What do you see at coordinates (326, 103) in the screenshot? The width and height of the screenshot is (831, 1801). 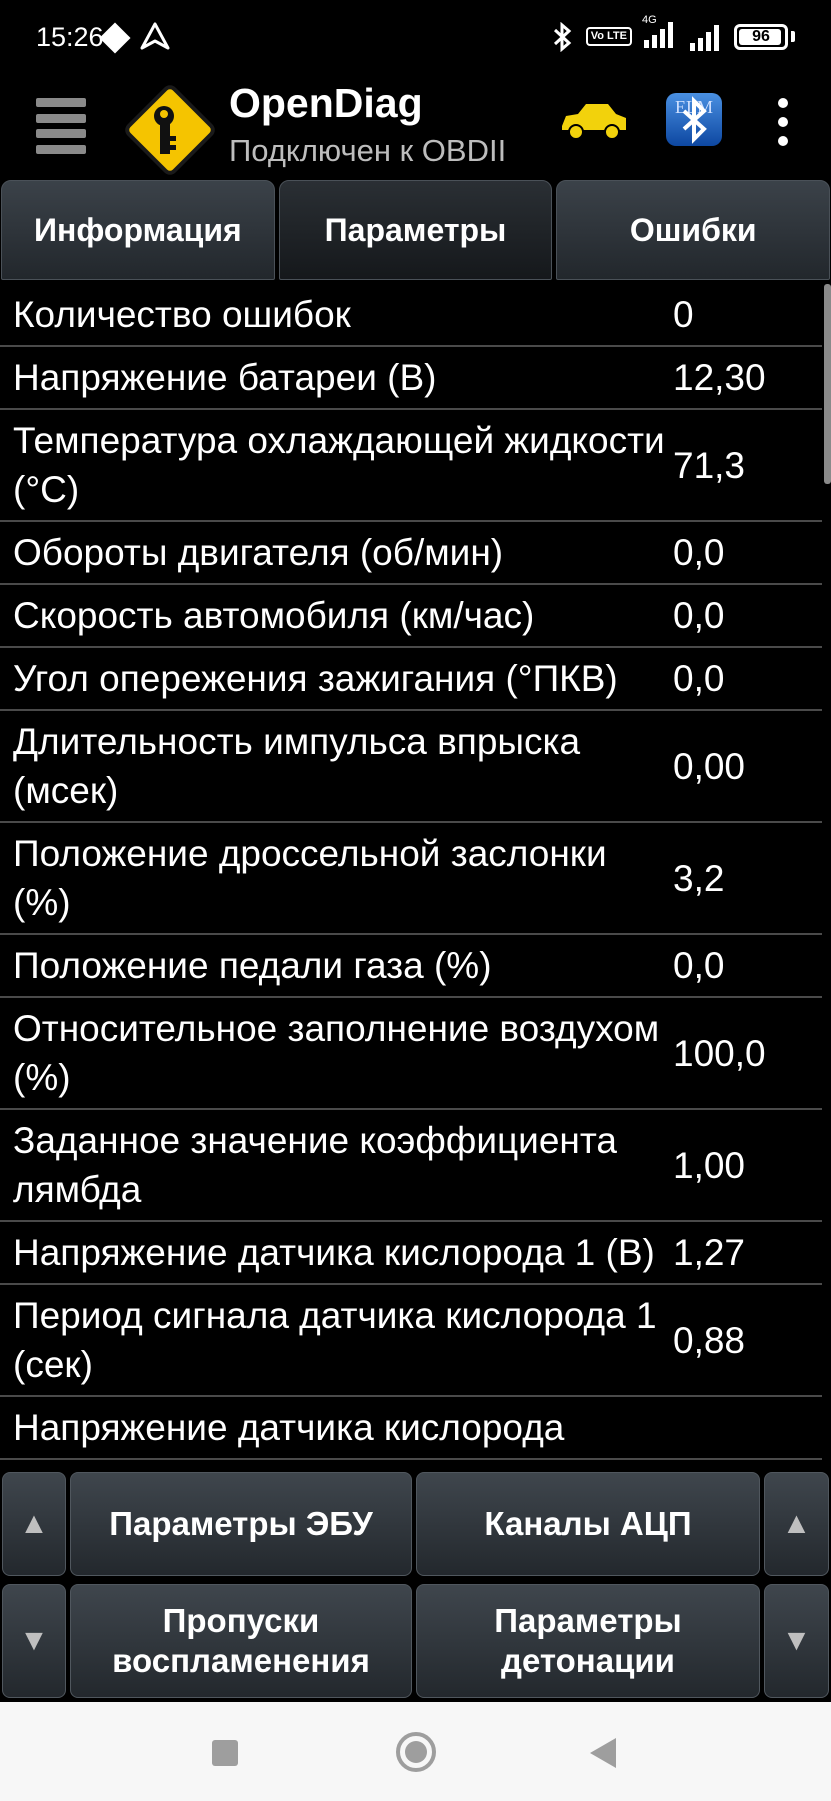 I see `app-title: OpenDiag` at bounding box center [326, 103].